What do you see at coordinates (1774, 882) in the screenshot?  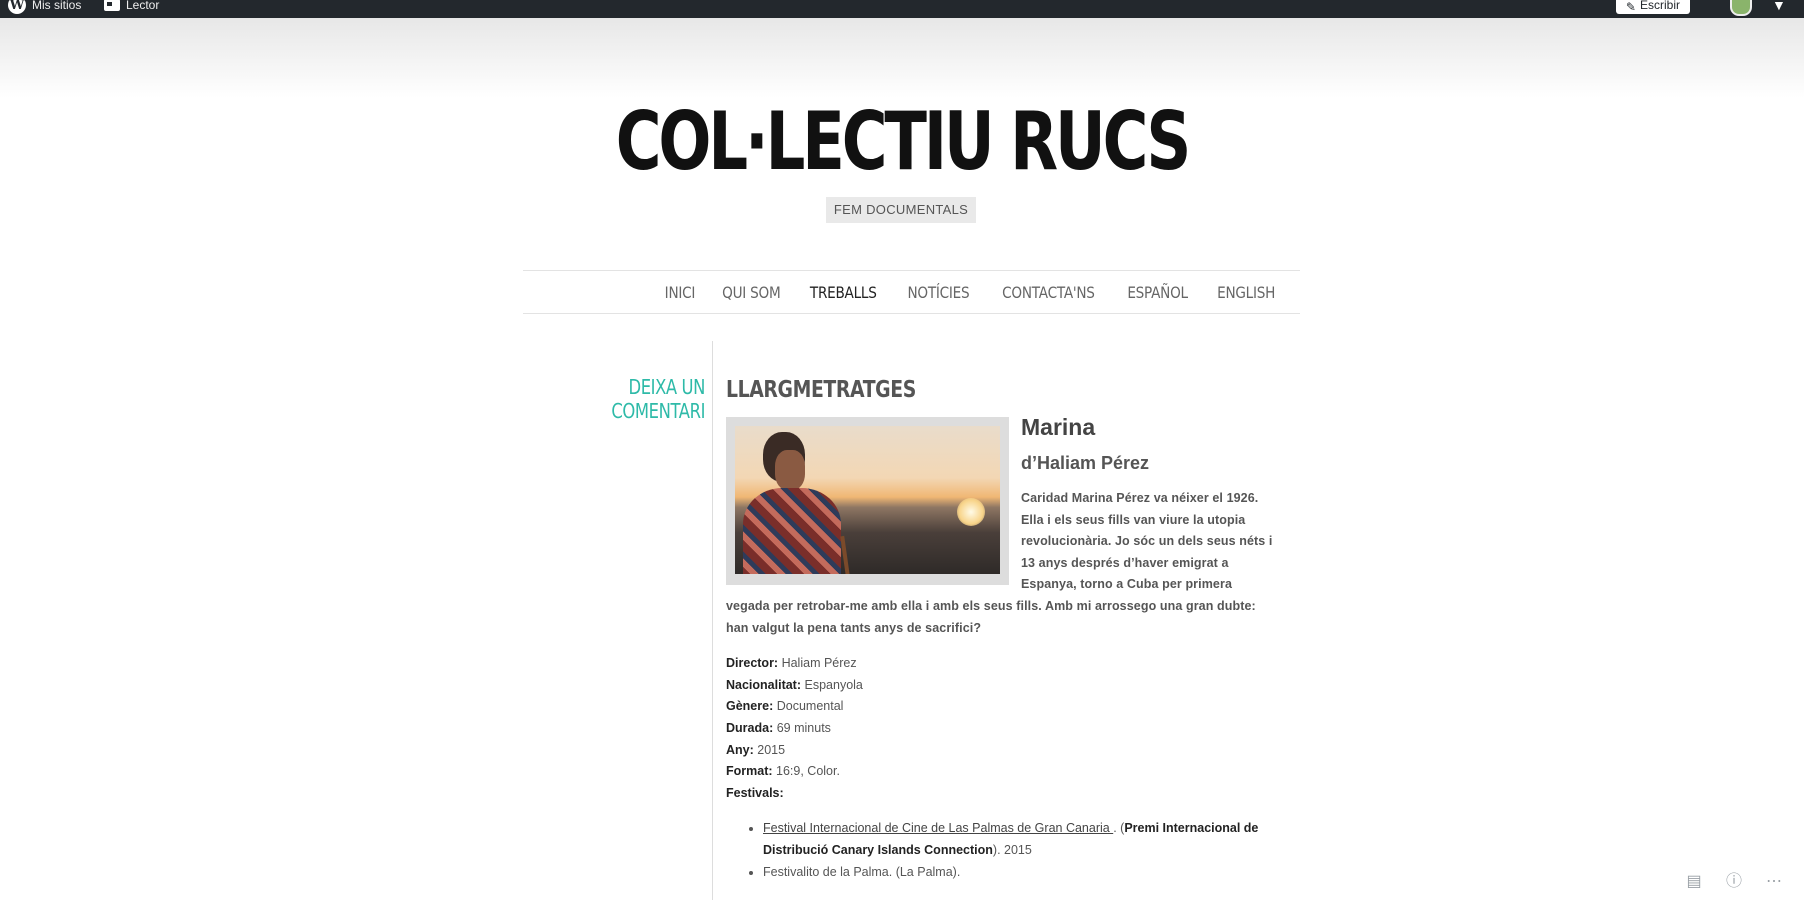 I see `more-options-icon: ⋯` at bounding box center [1774, 882].